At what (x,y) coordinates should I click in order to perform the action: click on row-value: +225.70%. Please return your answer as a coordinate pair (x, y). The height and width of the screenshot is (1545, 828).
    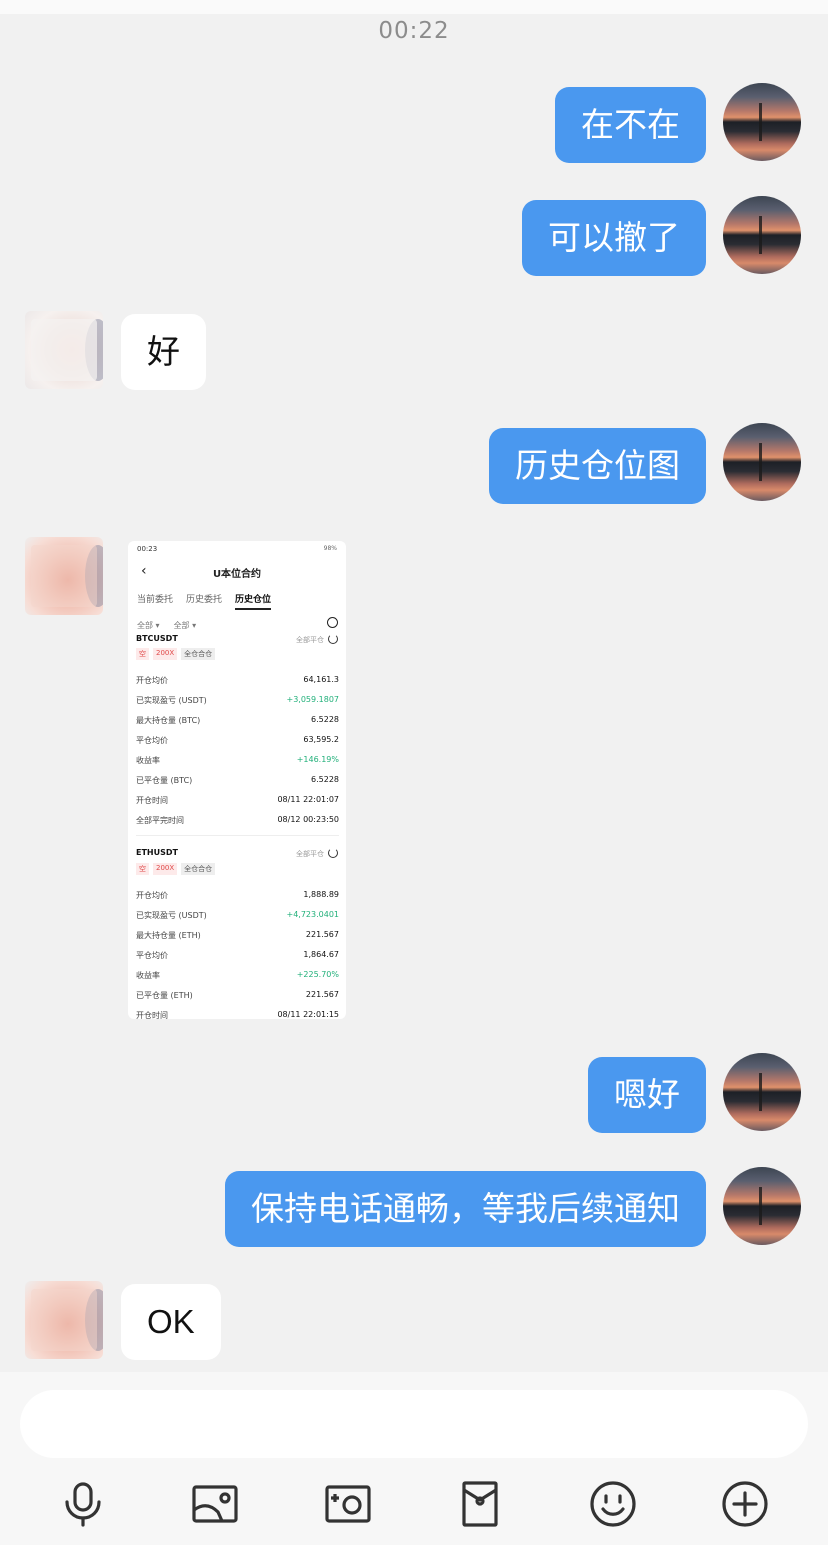
    Looking at the image, I should click on (317, 974).